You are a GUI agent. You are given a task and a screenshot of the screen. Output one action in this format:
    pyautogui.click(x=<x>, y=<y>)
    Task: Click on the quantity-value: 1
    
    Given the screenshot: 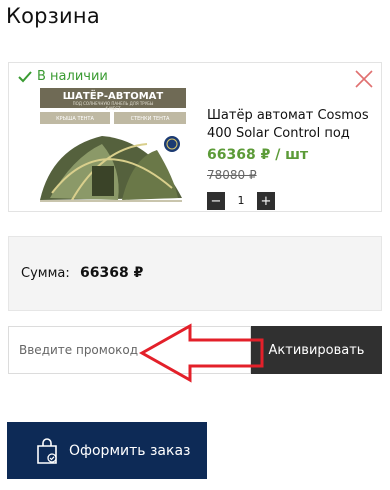 What is the action you would take?
    pyautogui.click(x=241, y=201)
    